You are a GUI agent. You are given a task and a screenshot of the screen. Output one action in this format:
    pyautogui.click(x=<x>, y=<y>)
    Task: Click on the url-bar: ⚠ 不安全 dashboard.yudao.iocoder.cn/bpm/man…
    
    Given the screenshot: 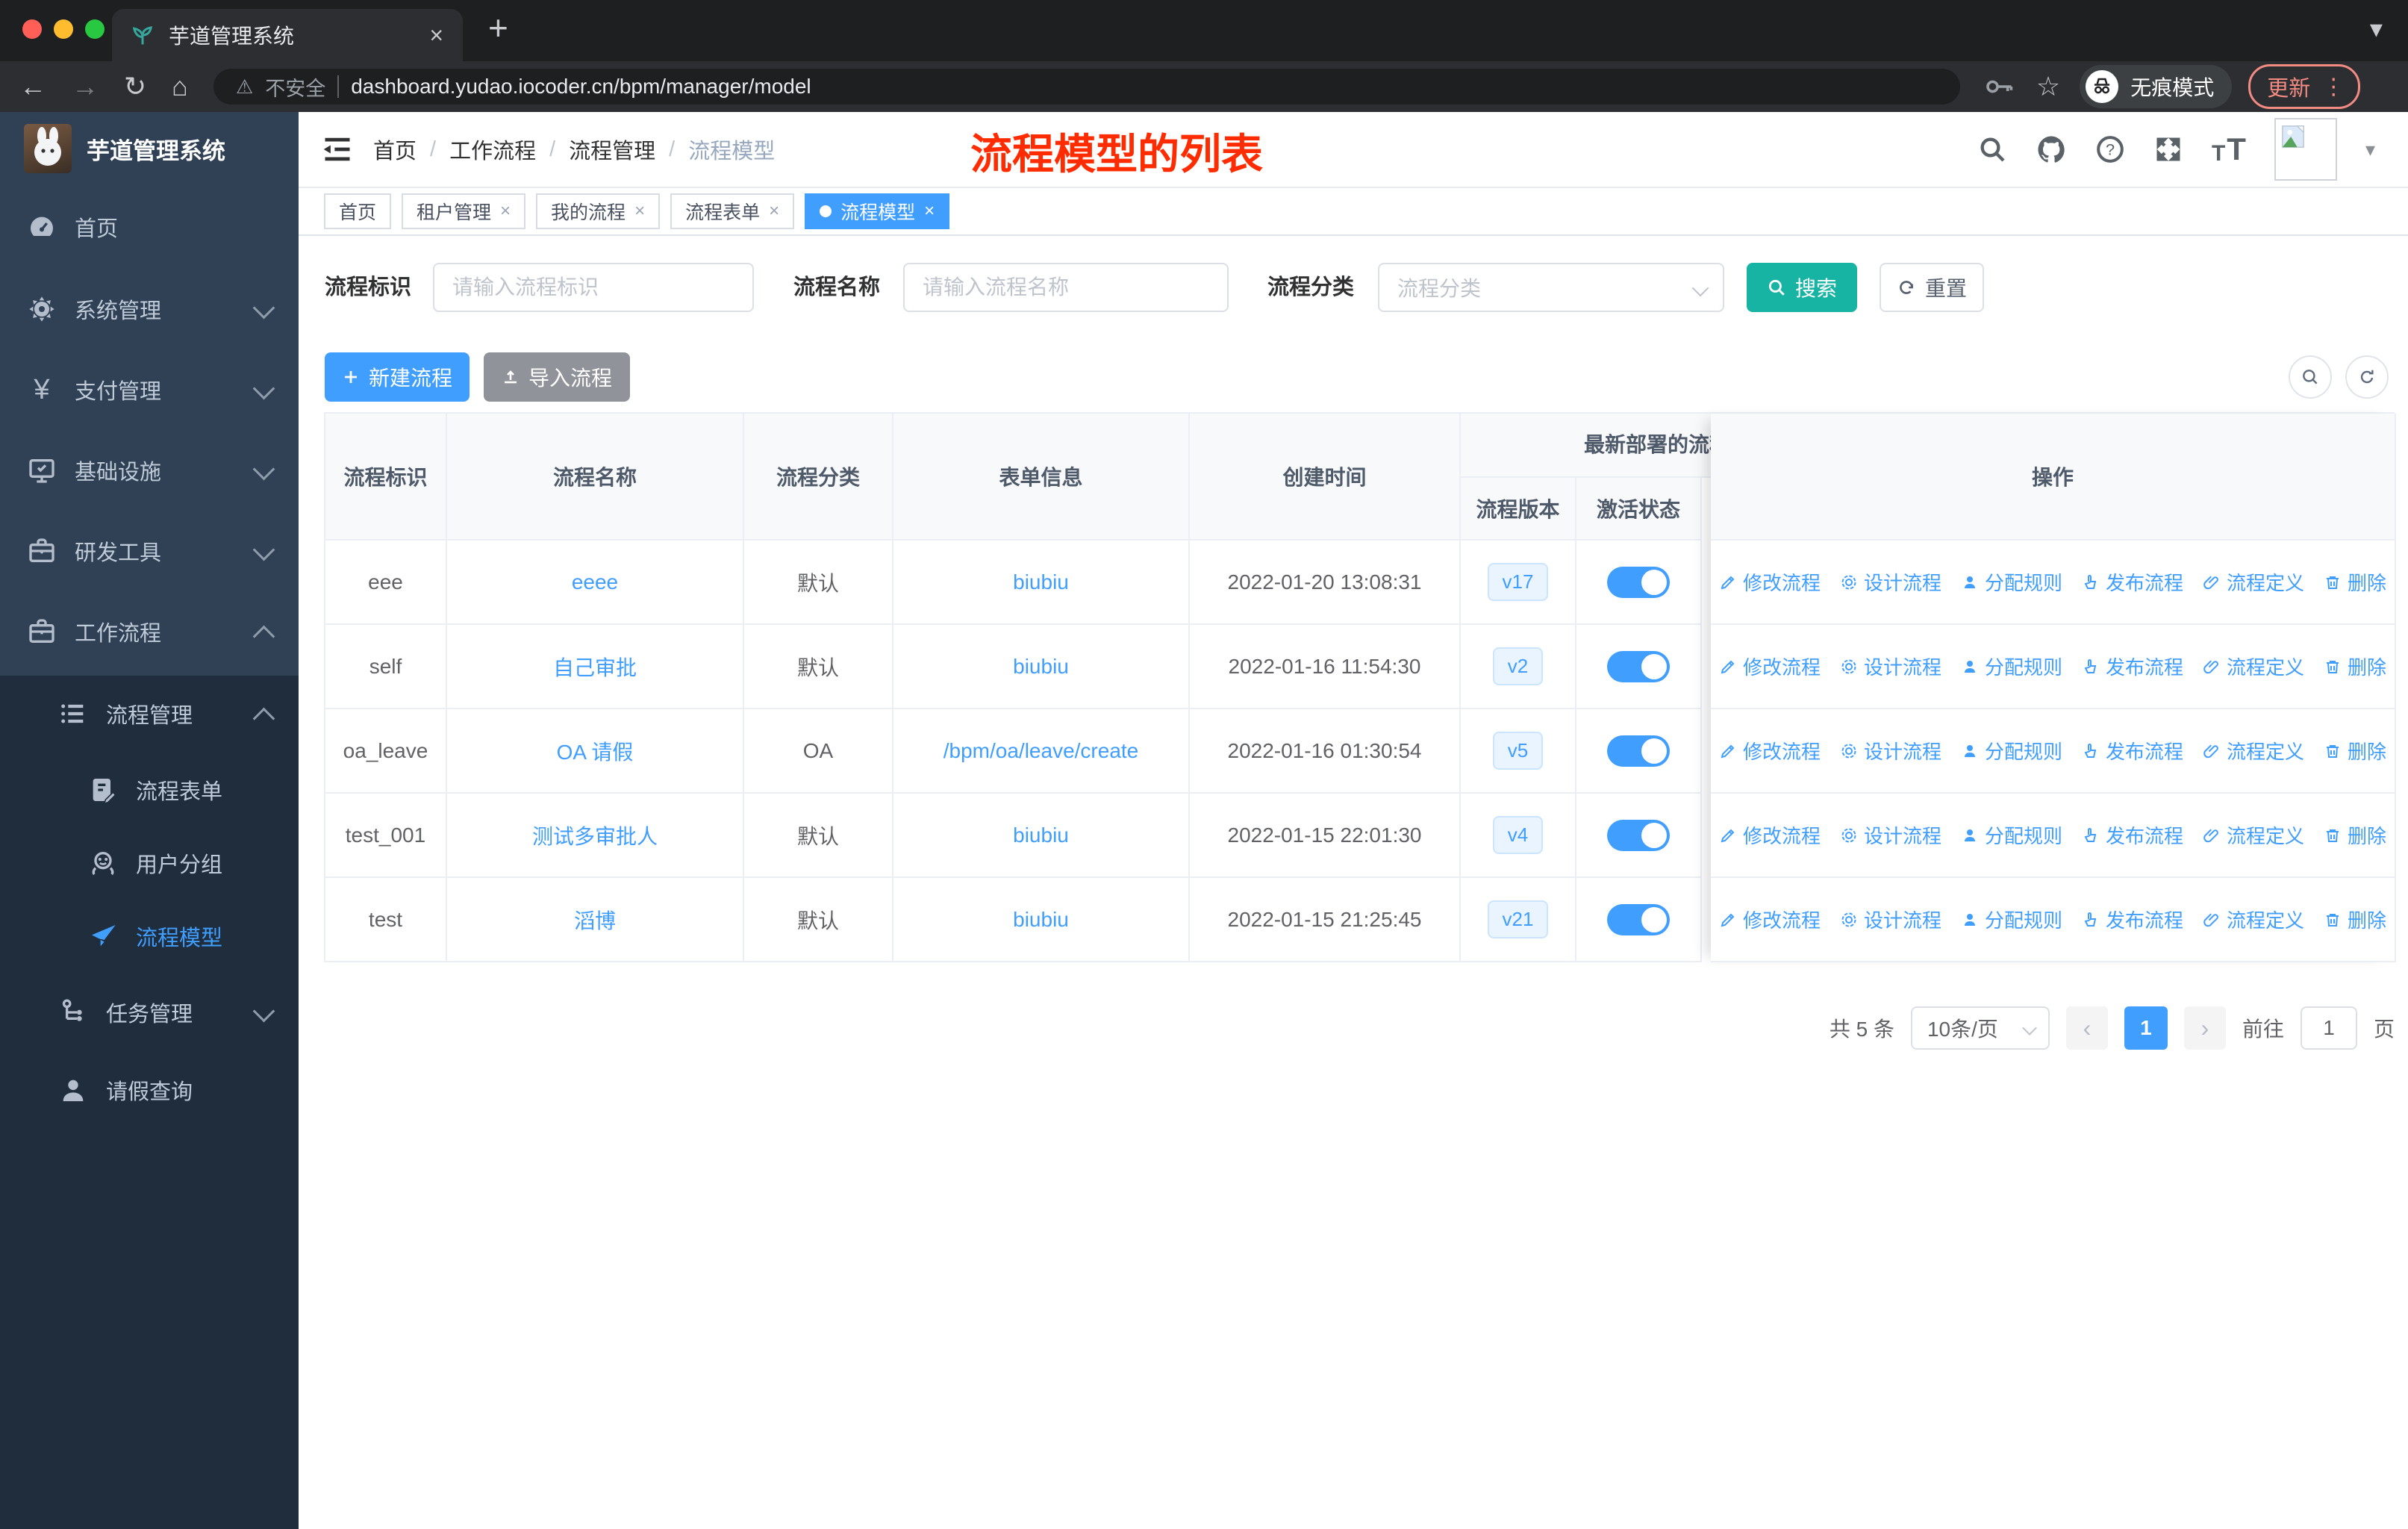 What is the action you would take?
    pyautogui.click(x=1086, y=87)
    